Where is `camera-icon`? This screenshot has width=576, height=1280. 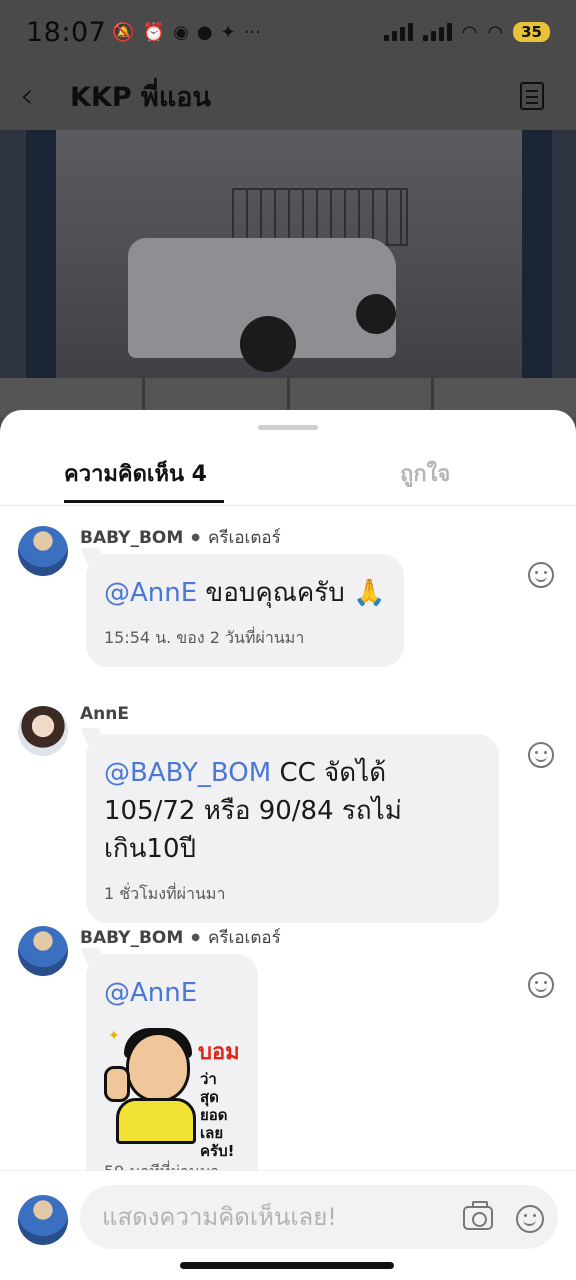 camera-icon is located at coordinates (478, 1215).